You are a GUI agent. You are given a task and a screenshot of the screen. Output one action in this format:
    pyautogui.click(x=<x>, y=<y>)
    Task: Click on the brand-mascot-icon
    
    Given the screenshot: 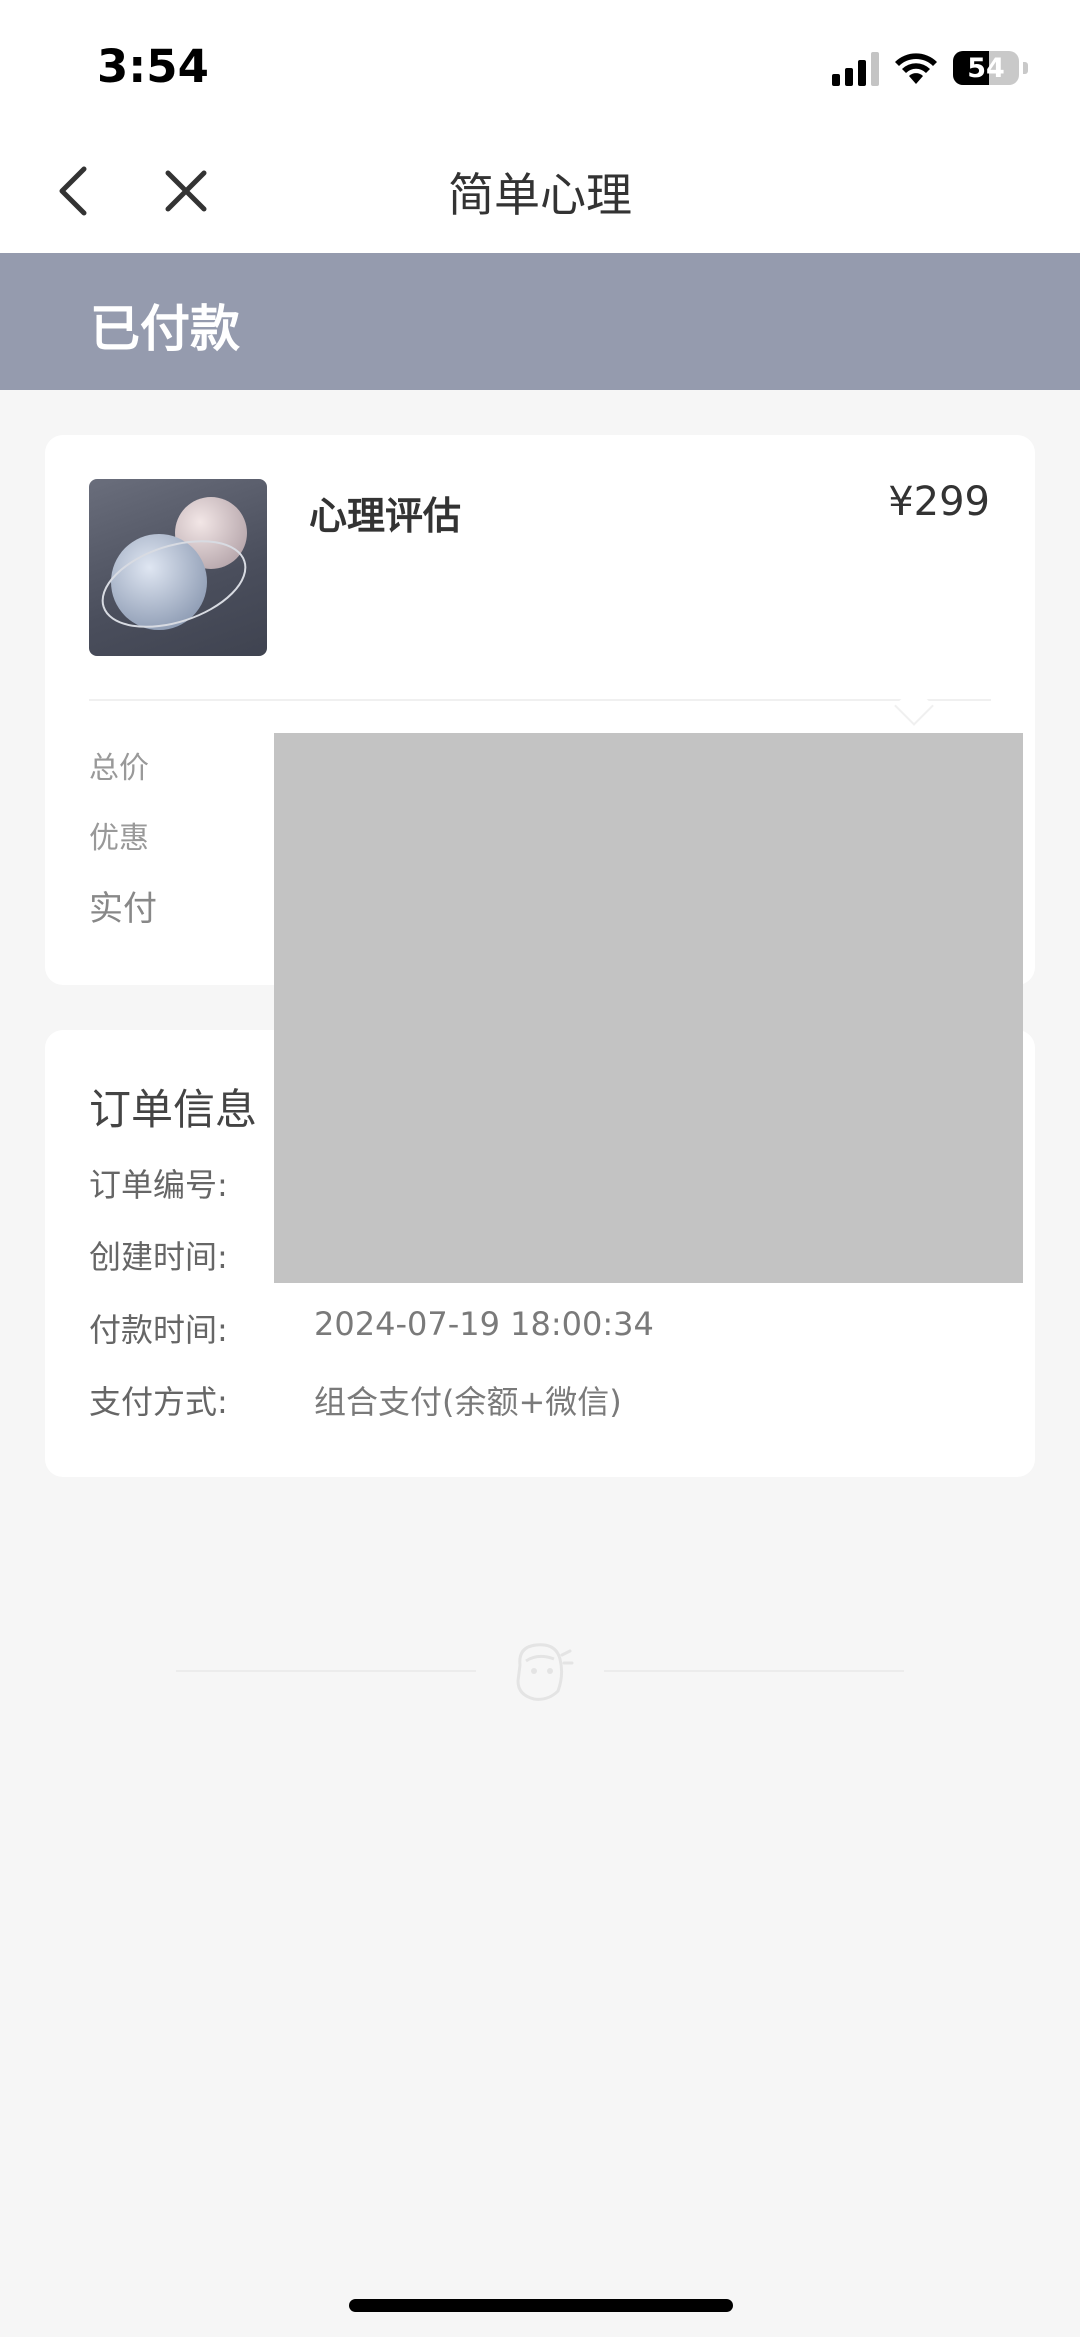 What is the action you would take?
    pyautogui.click(x=545, y=1672)
    